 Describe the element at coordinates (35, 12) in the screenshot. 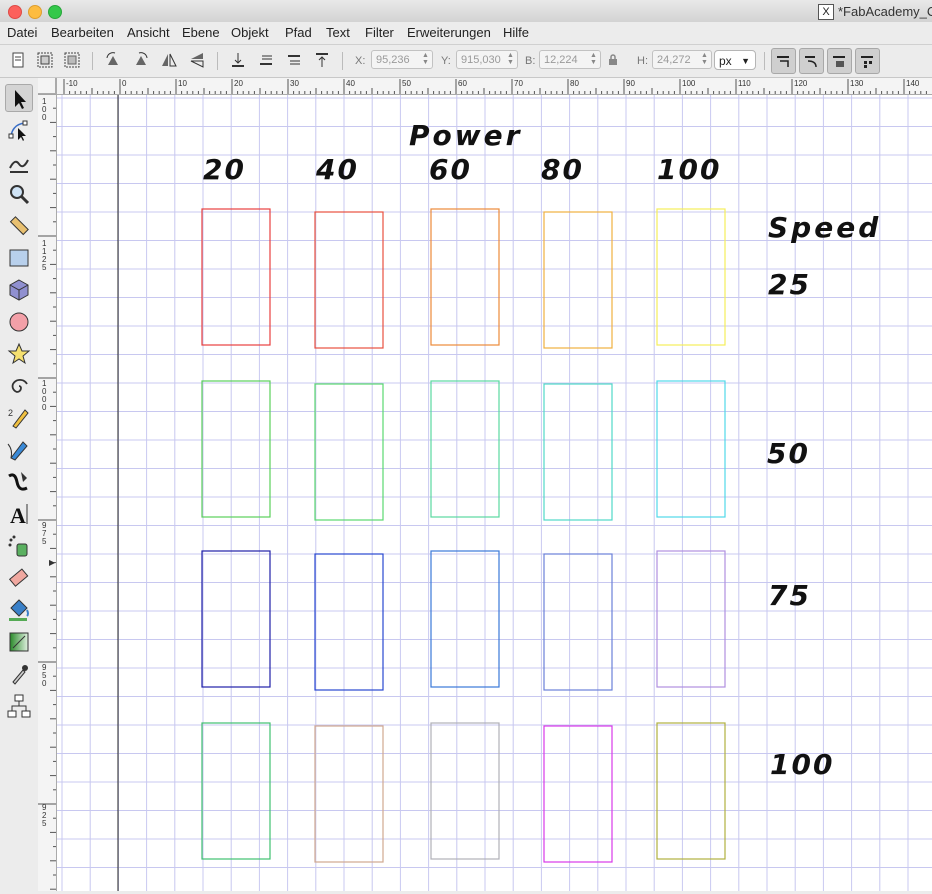

I see `minimize-window-button` at that location.